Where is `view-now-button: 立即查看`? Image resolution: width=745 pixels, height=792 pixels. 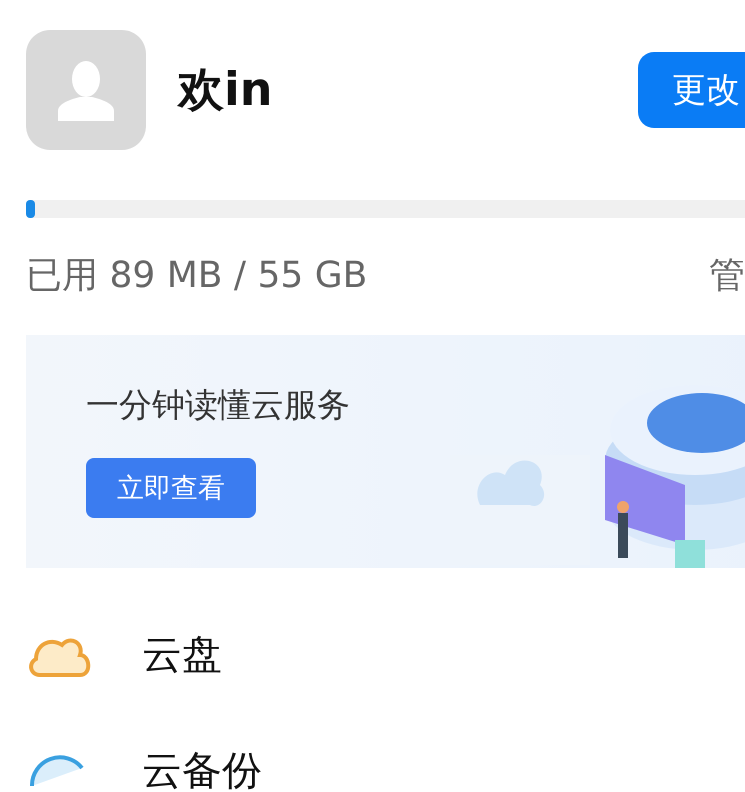
view-now-button: 立即查看 is located at coordinates (171, 488).